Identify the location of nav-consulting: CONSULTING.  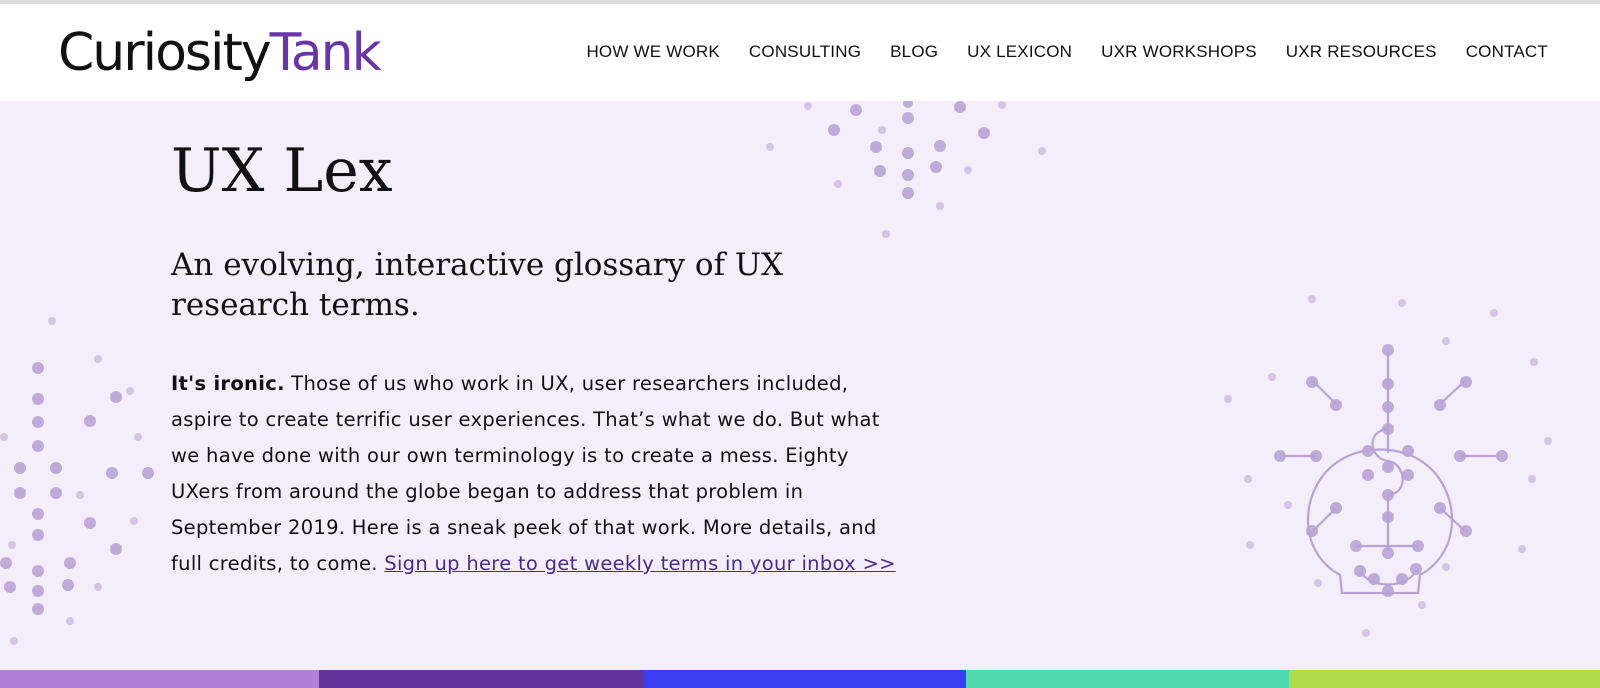
(805, 52).